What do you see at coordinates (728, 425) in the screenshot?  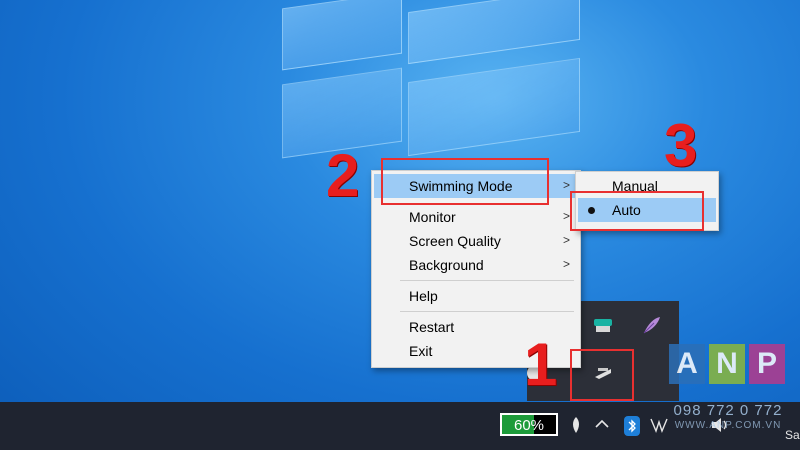 I see `watermark-website: WWW.ANP.COM.VN` at bounding box center [728, 425].